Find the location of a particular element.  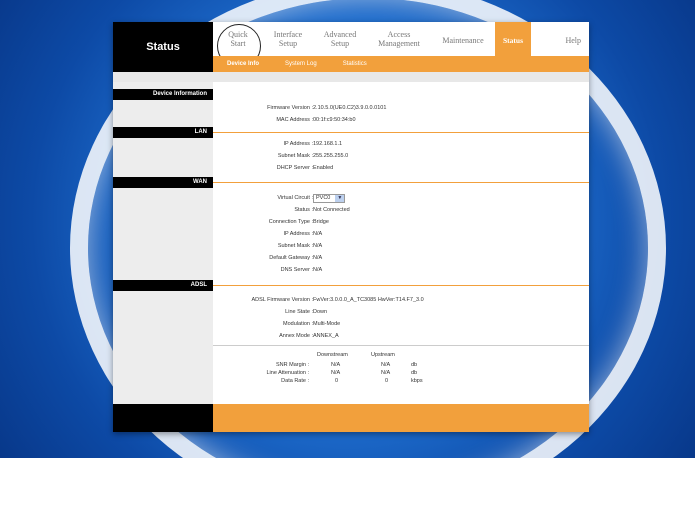

row-wan-ip: IP Address : N/A is located at coordinates (401, 234).